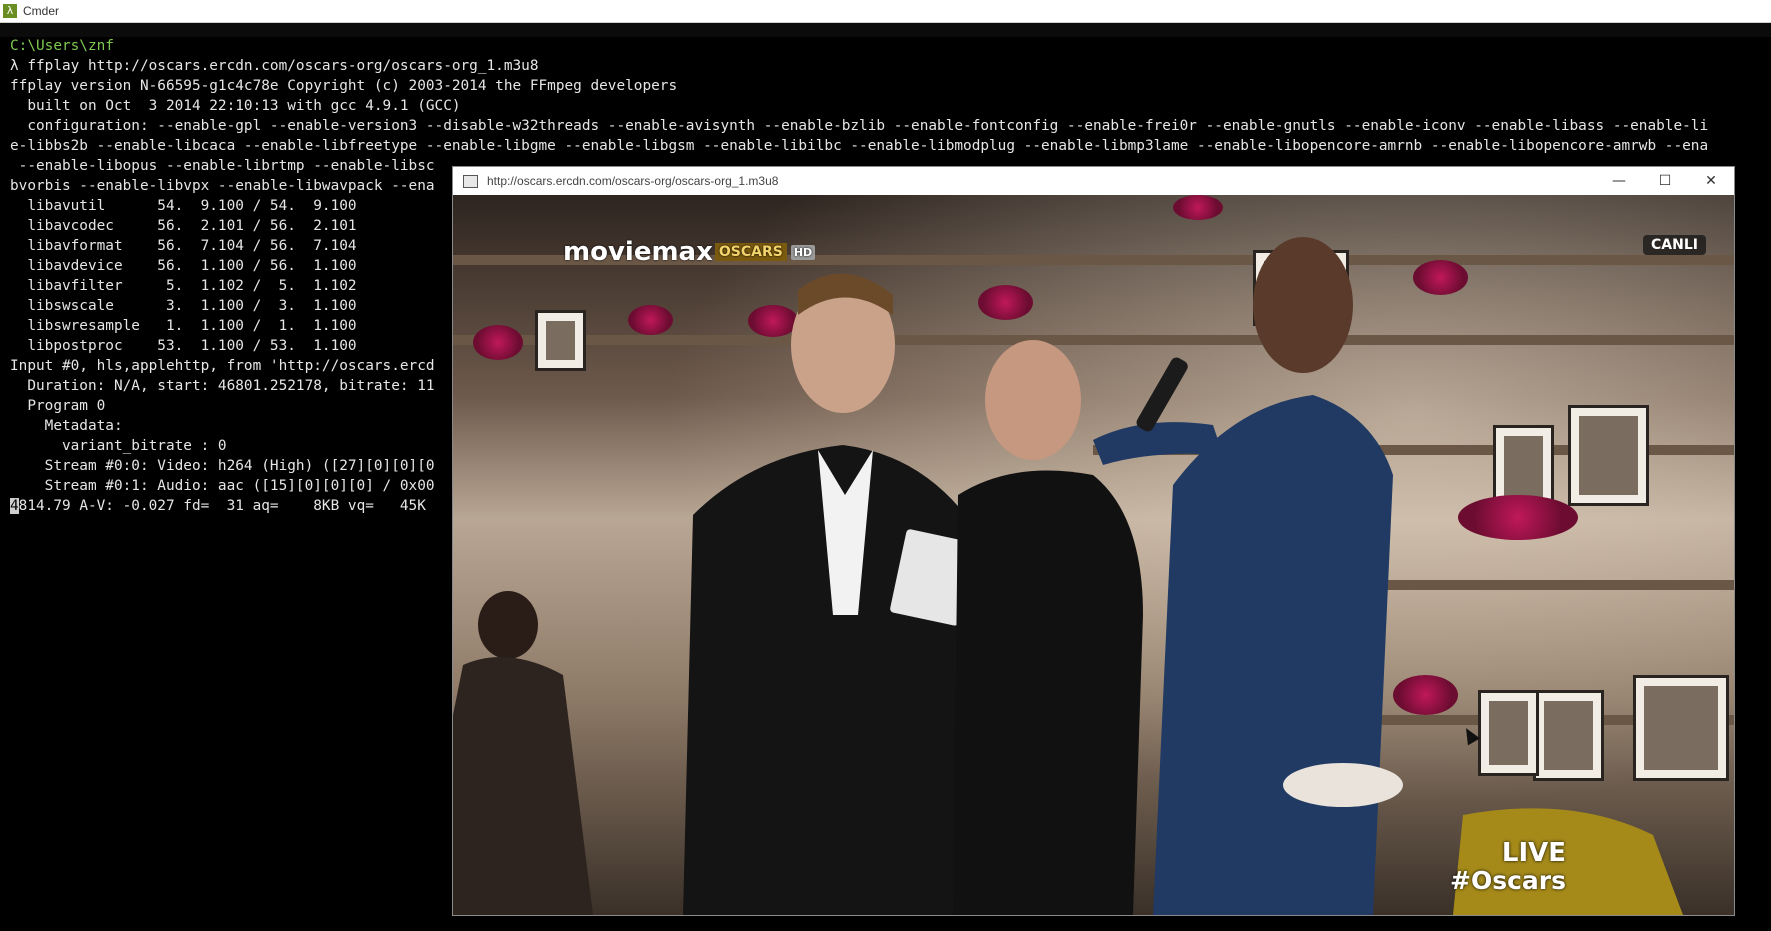 The width and height of the screenshot is (1771, 931). What do you see at coordinates (41, 11) in the screenshot?
I see `cmder-window-title: Cmder` at bounding box center [41, 11].